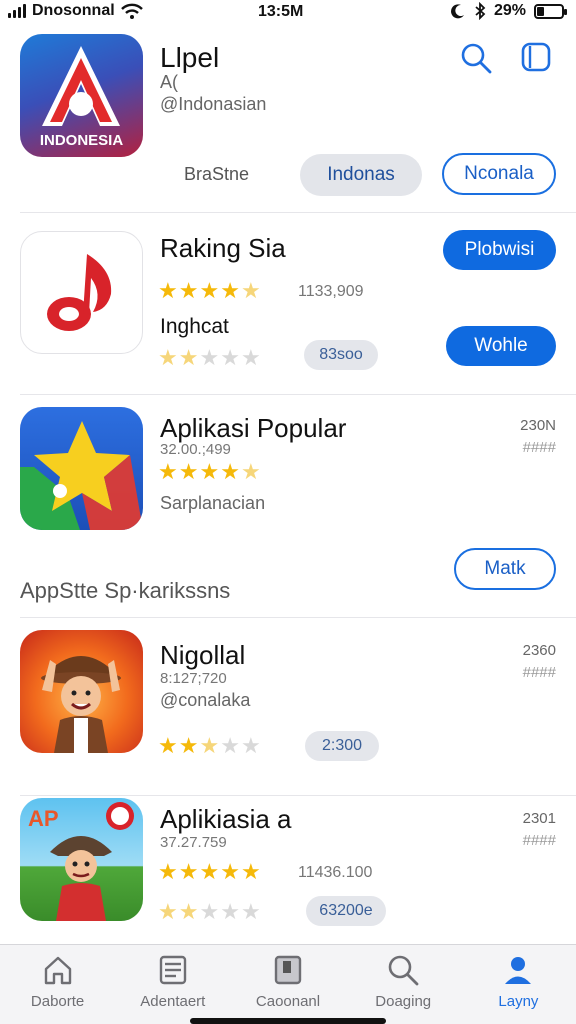  What do you see at coordinates (480, 11) in the screenshot?
I see `bluetooth-icon` at bounding box center [480, 11].